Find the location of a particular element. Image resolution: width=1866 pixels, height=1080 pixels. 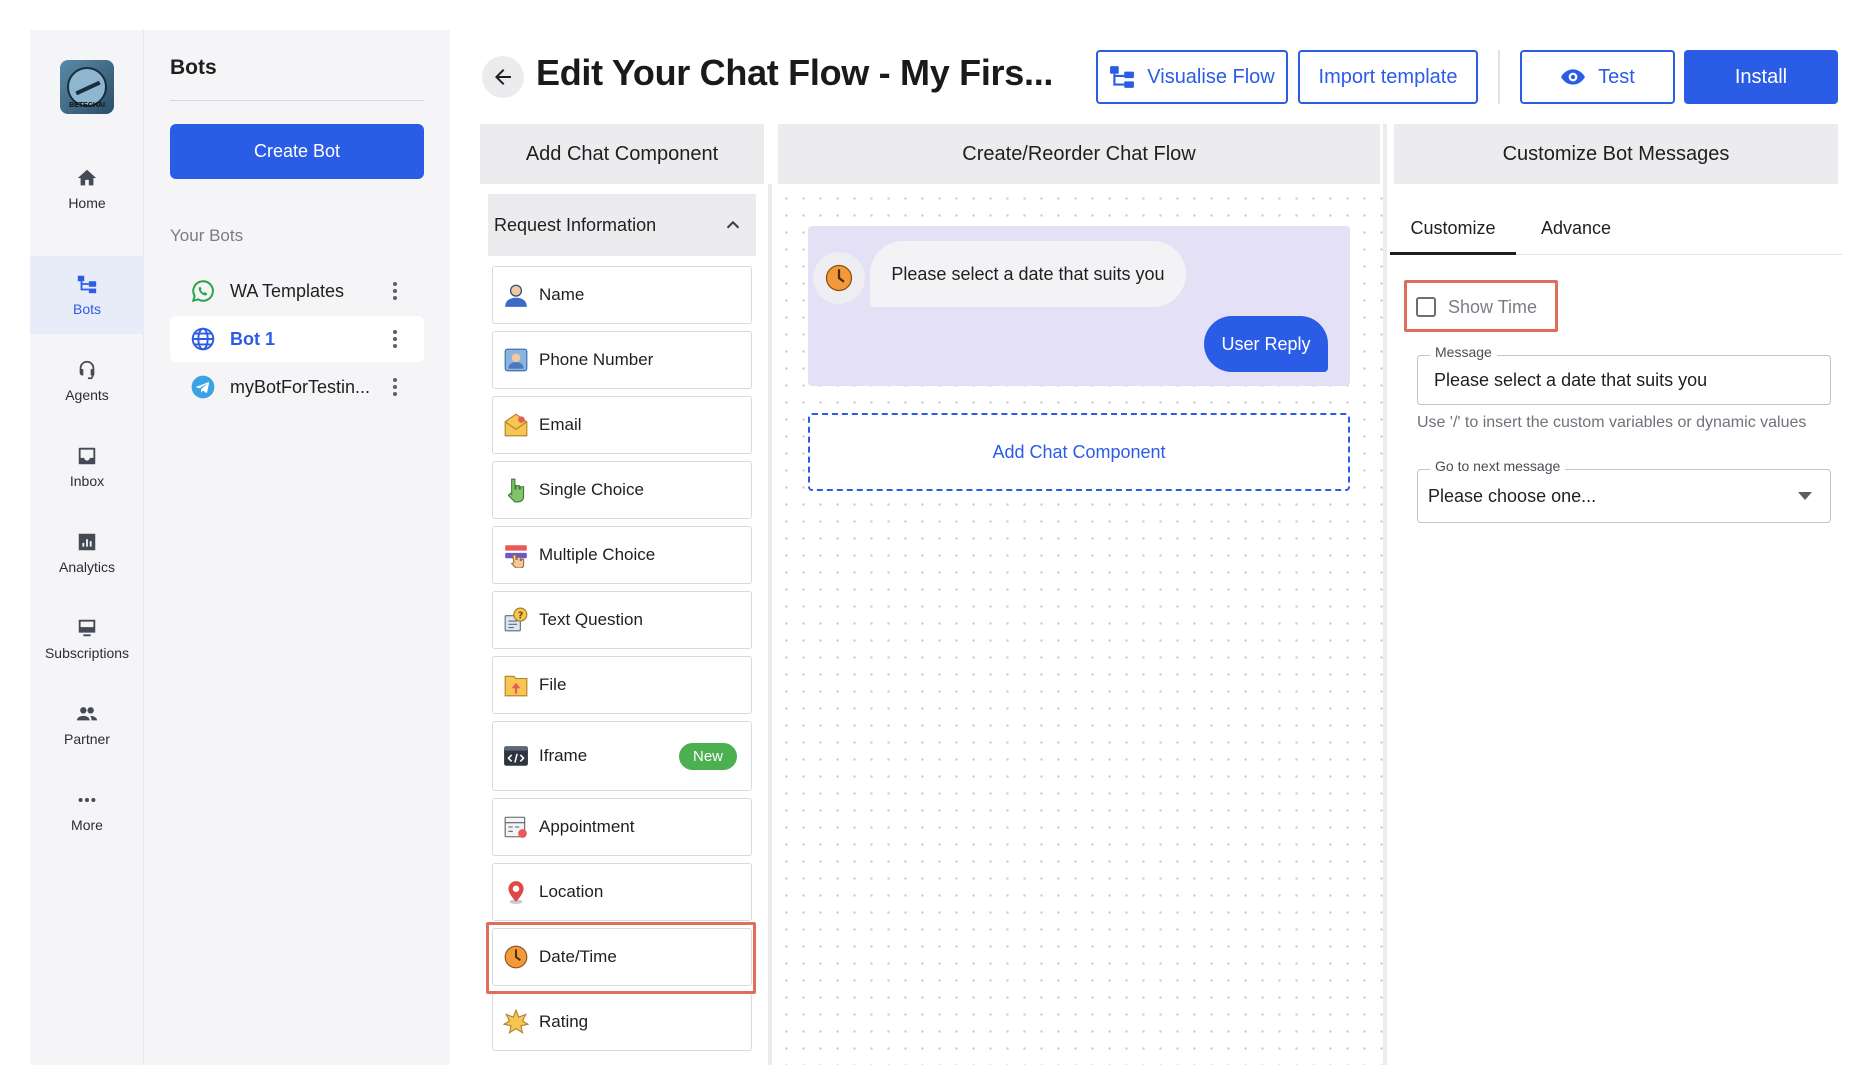

component-phone-number: Phone Number is located at coordinates (622, 360).